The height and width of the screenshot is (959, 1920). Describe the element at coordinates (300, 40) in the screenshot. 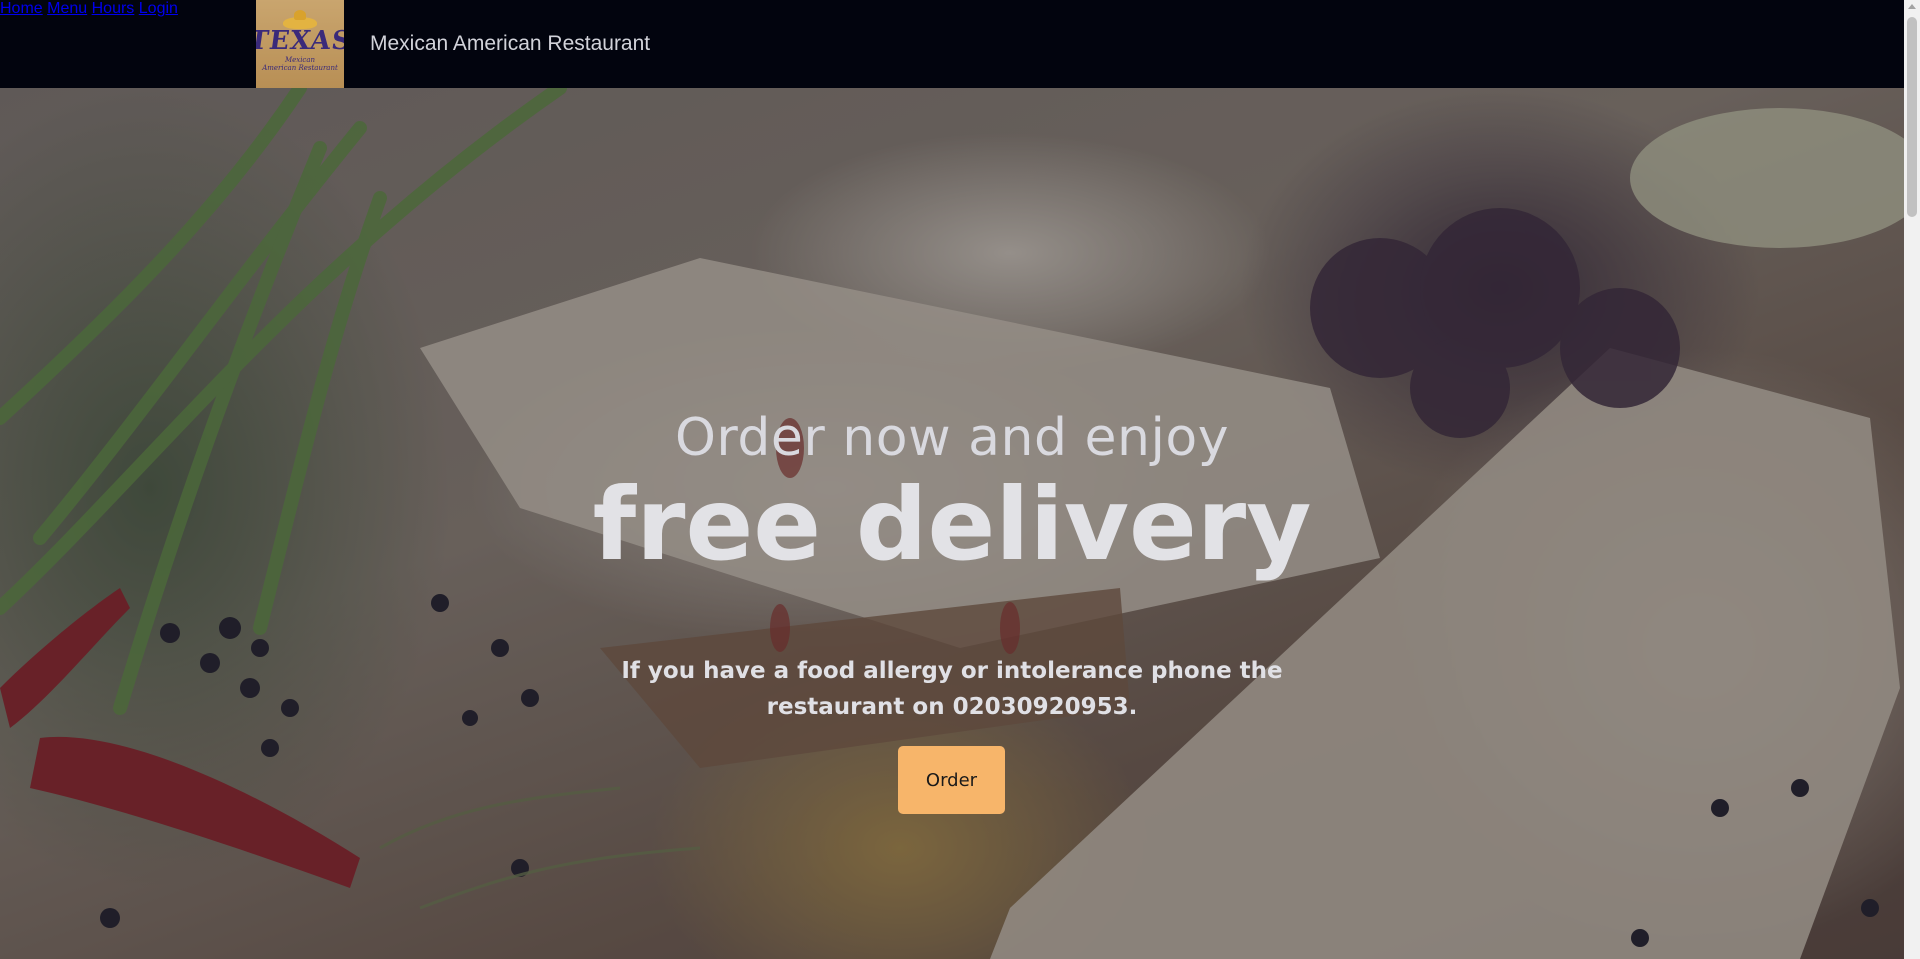

I see `logo-brand: TEXAS` at that location.